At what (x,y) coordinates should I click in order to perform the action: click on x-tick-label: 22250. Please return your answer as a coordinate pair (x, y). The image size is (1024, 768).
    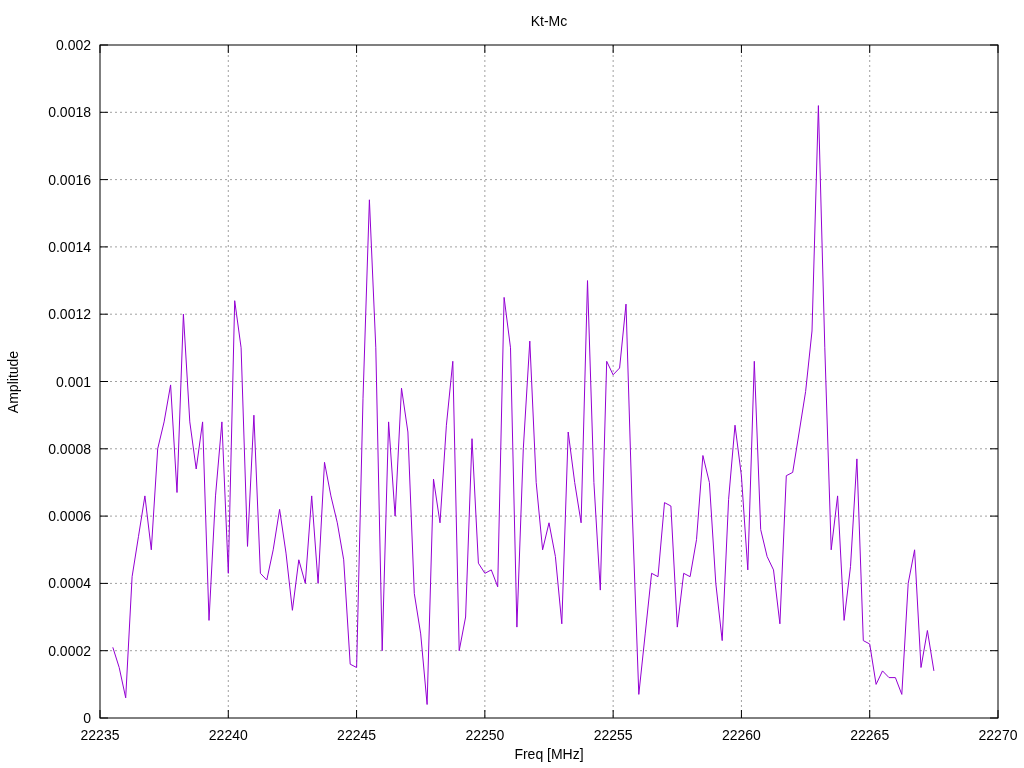
    Looking at the image, I should click on (485, 735).